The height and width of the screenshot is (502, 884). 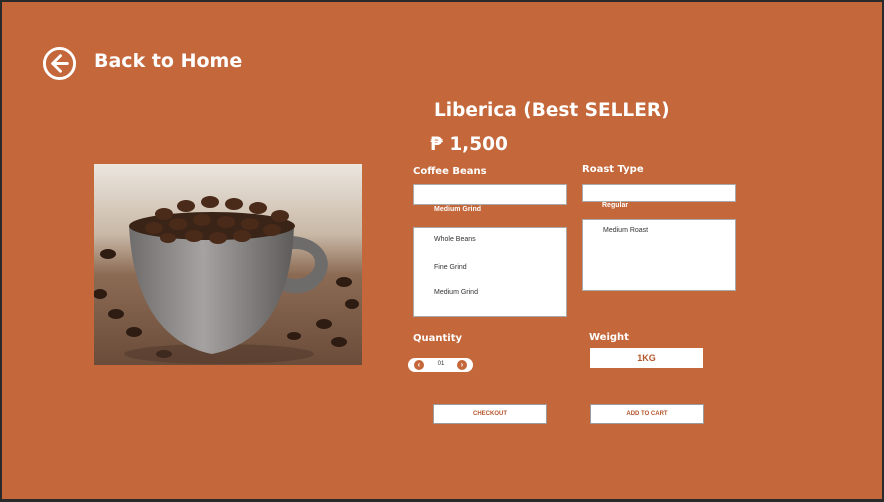 What do you see at coordinates (455, 239) in the screenshot?
I see `option-whole-beans: Whole Beans` at bounding box center [455, 239].